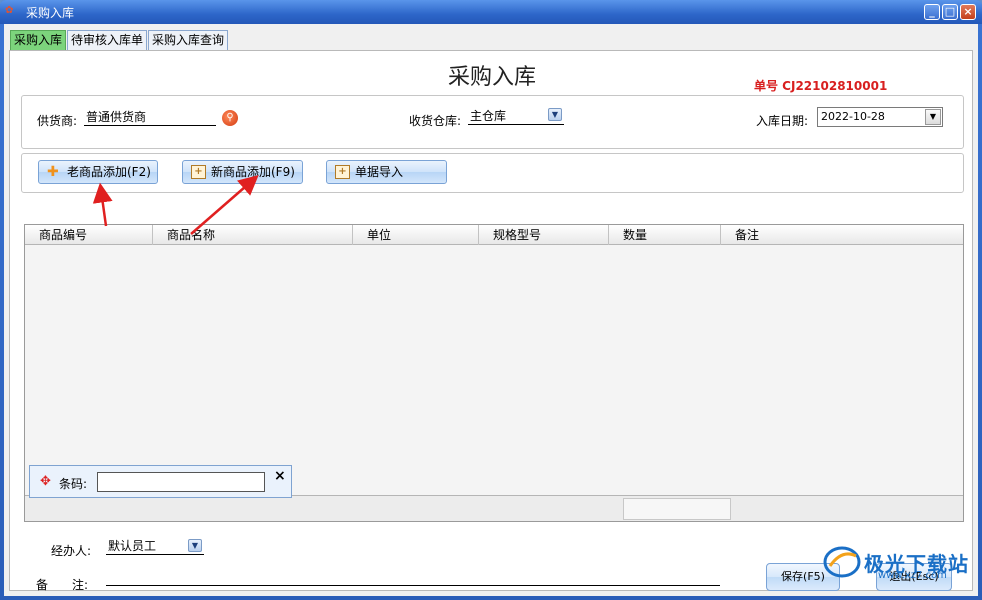 This screenshot has height=600, width=982. I want to click on annotation-arrows, so click(175, 205).